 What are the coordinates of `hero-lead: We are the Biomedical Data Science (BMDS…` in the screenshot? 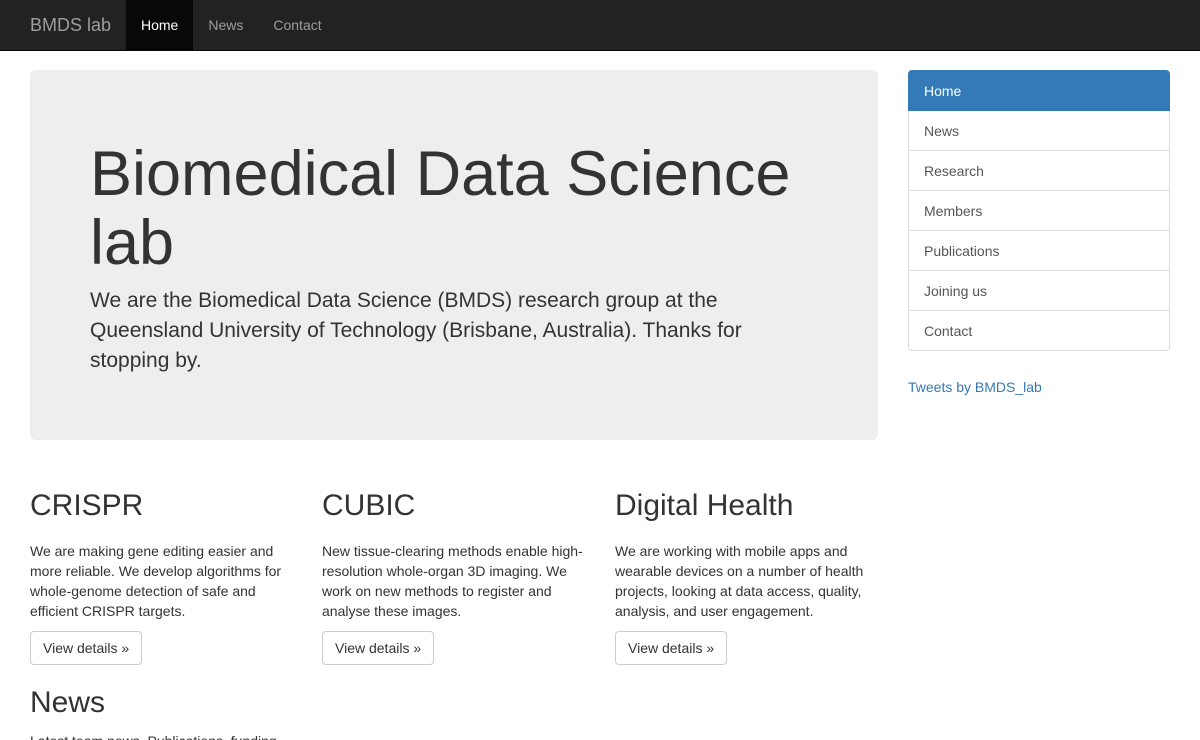 It's located at (416, 330).